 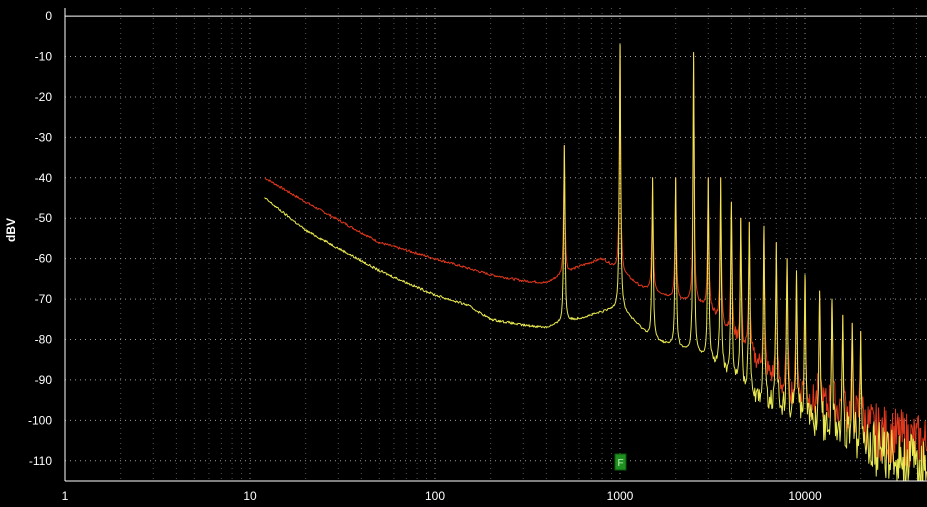 I want to click on marker-label: F, so click(x=620, y=463).